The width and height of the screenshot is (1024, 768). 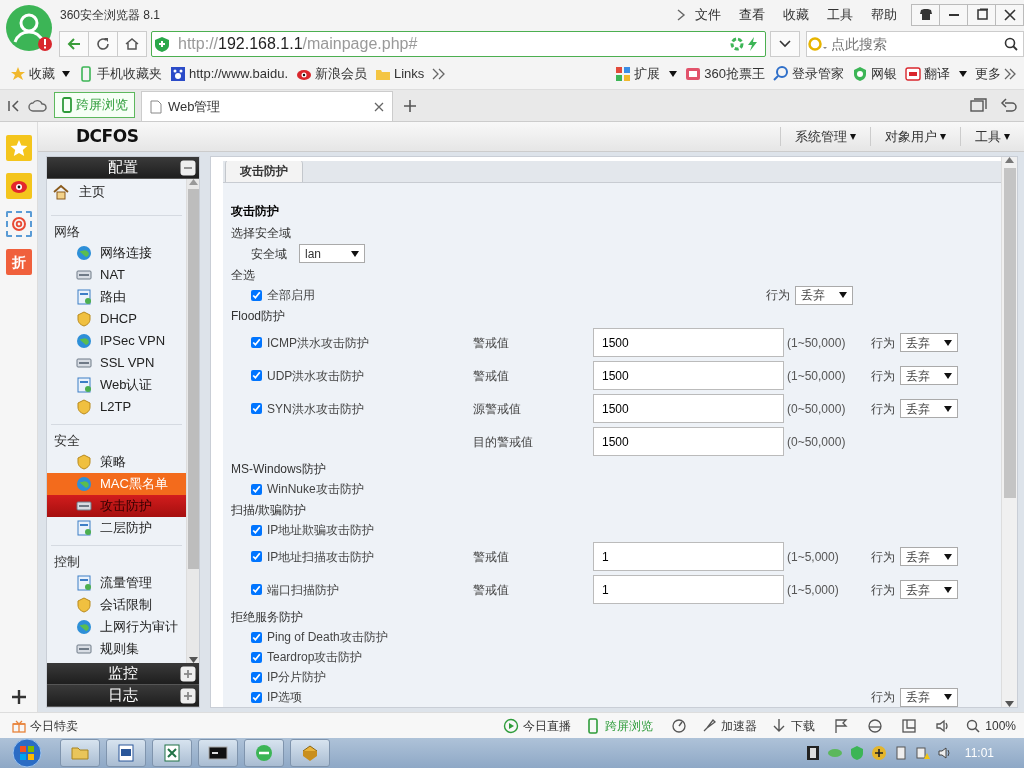 What do you see at coordinates (116, 253) in the screenshot?
I see `nav-item: 网络连接` at bounding box center [116, 253].